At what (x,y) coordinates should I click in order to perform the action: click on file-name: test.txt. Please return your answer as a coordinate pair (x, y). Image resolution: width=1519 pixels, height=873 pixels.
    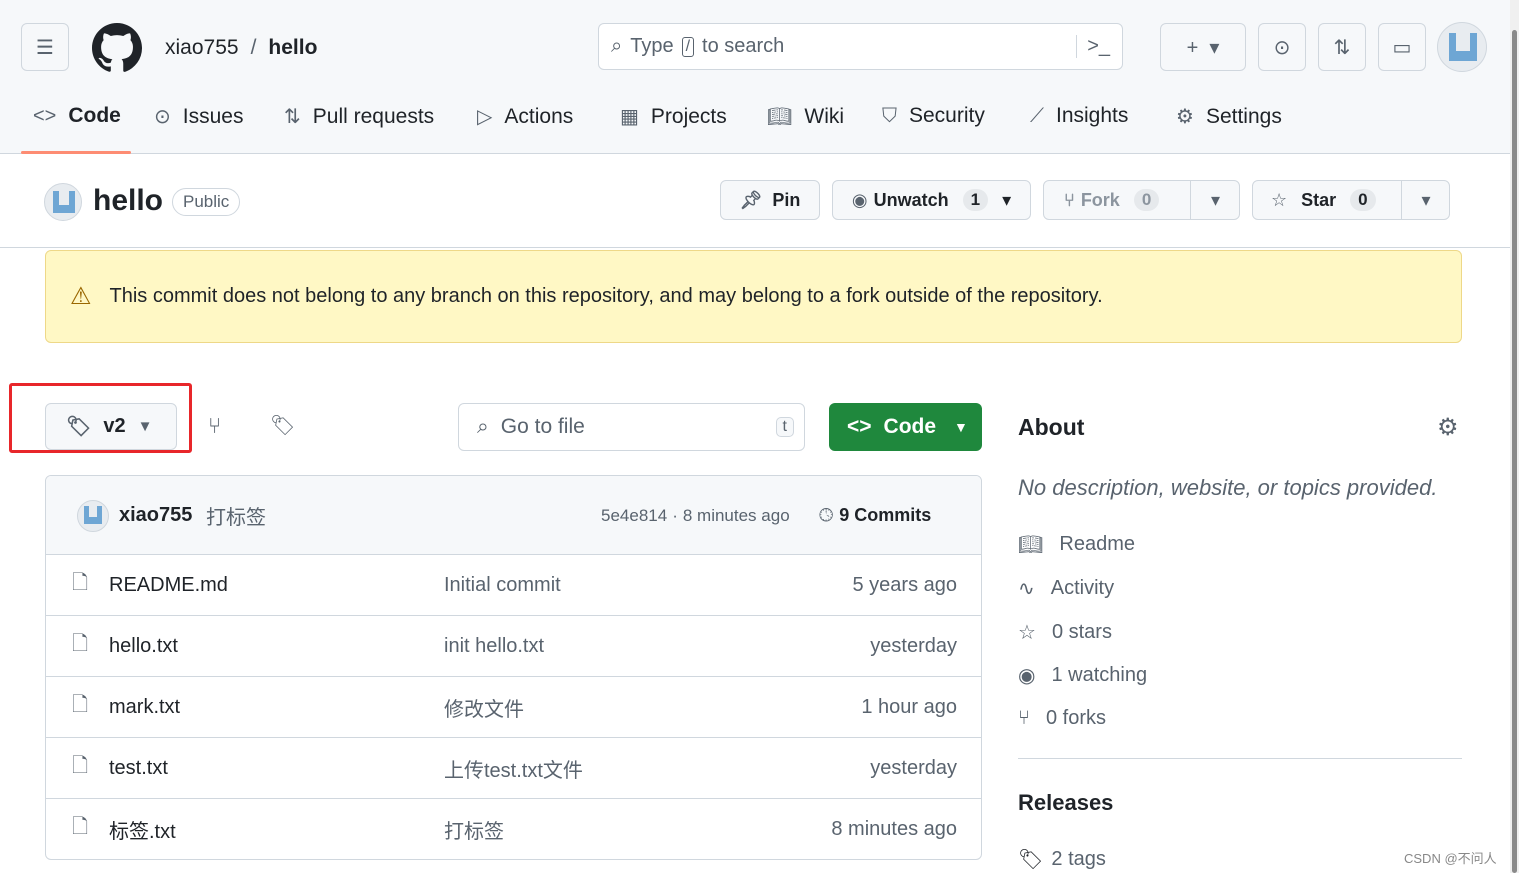
    Looking at the image, I should click on (138, 768).